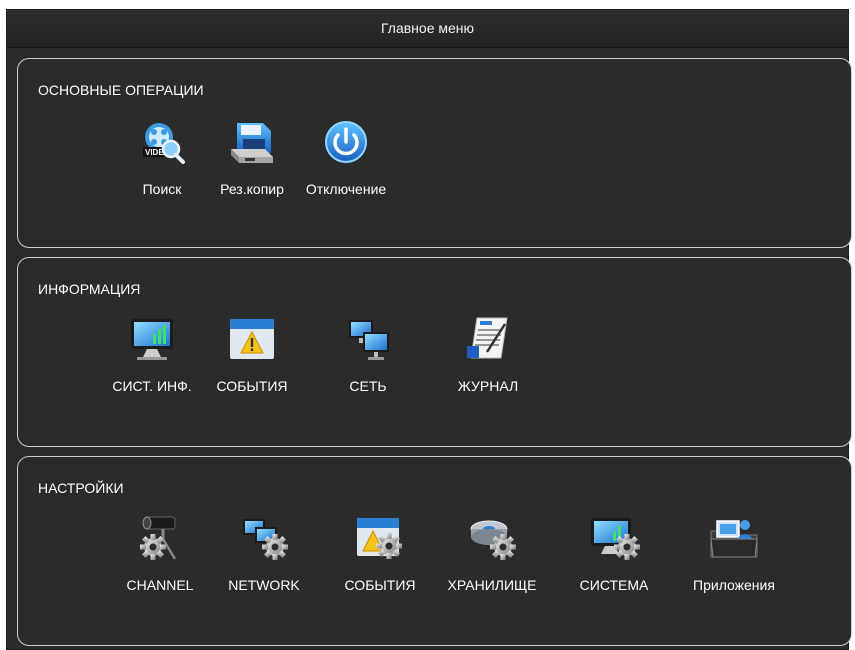 This screenshot has width=855, height=650. I want to click on backup-label: Рез.копир, so click(252, 189).